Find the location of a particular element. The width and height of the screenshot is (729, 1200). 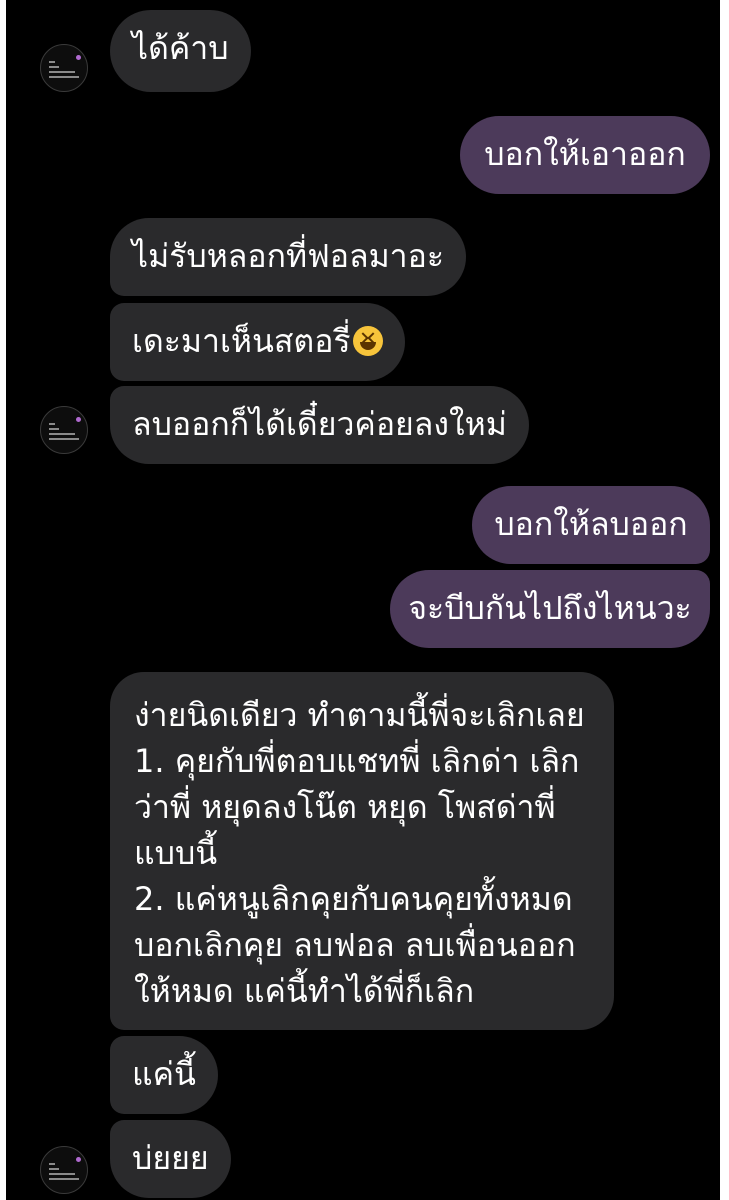

message-line: ว่าพี่ หยุดลงโน๊ต หยุด โพสด่าพี่ is located at coordinates (345, 807).